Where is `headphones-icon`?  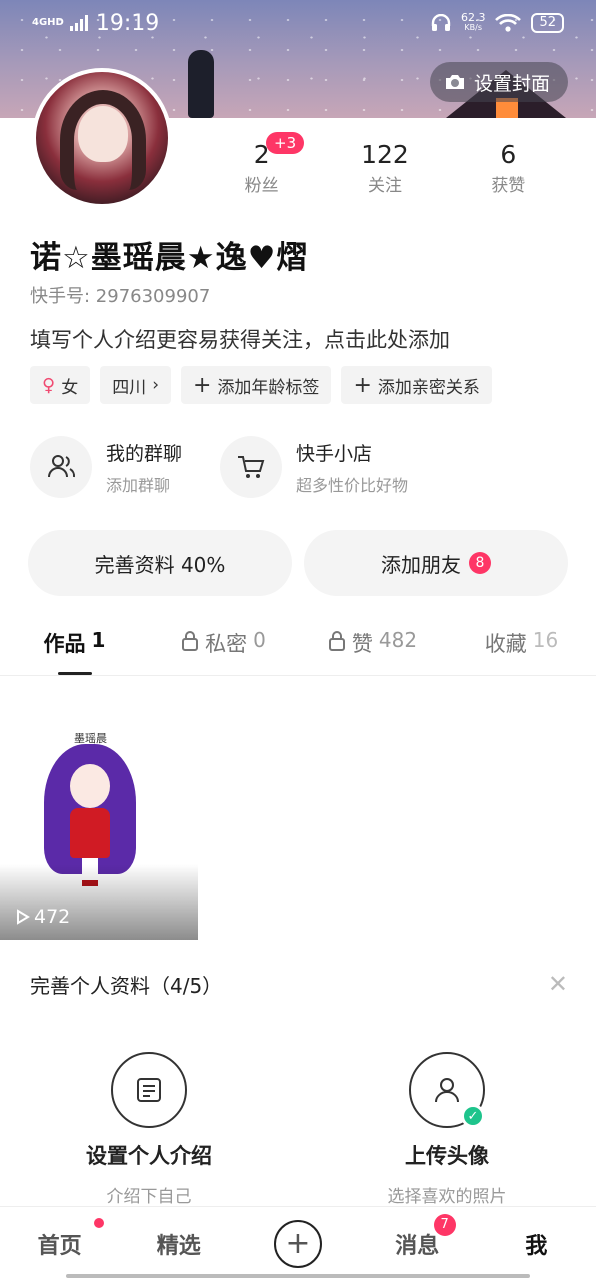 headphones-icon is located at coordinates (441, 22).